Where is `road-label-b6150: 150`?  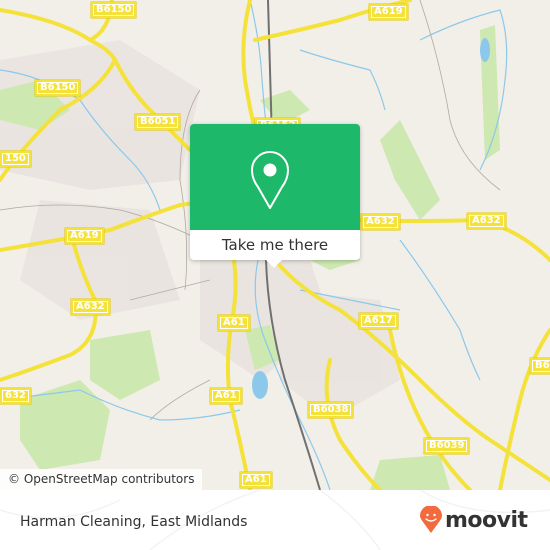
road-label-b6150: 150 is located at coordinates (15, 159).